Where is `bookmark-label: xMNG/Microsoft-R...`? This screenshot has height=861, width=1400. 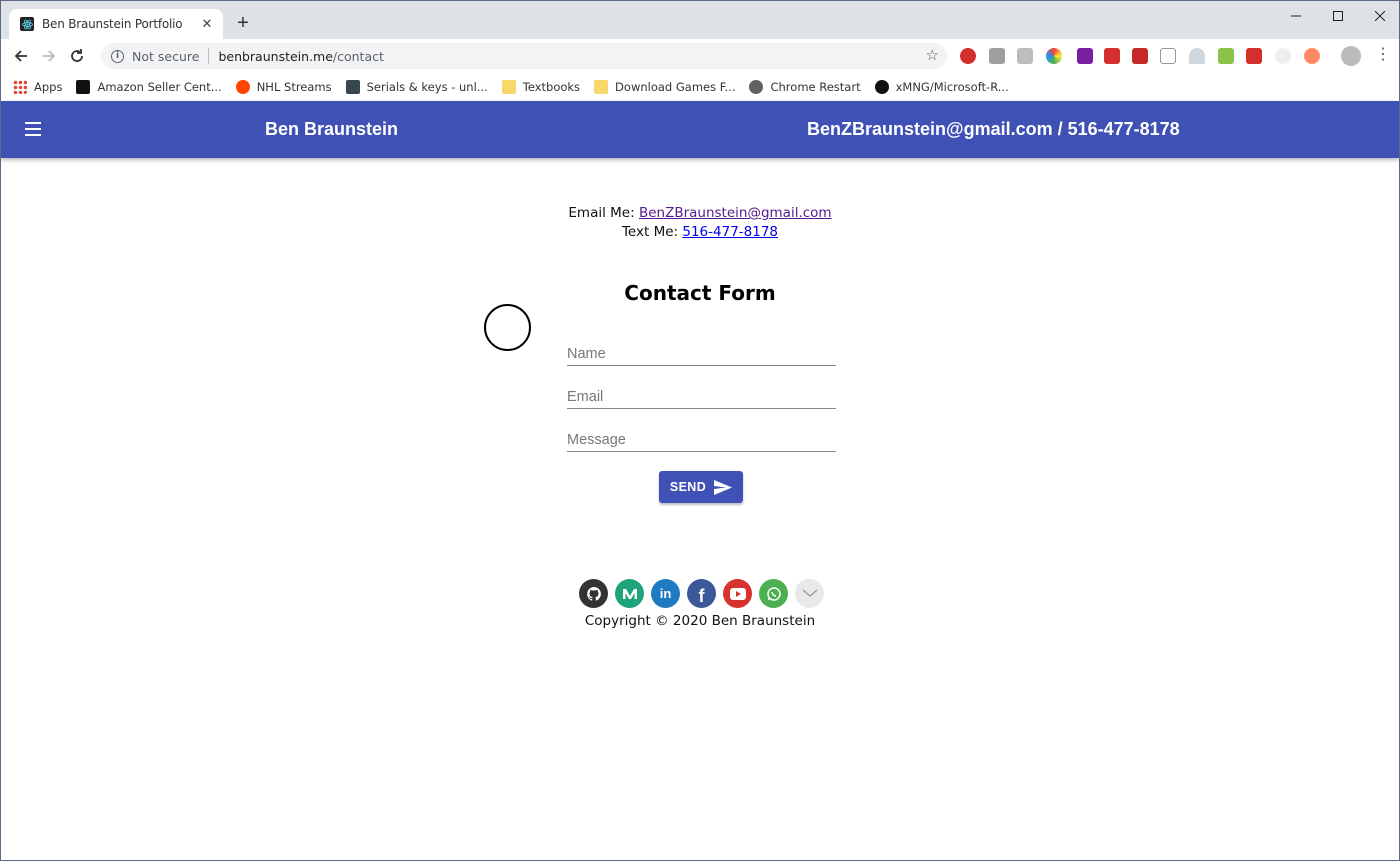
bookmark-label: xMNG/Microsoft-R... is located at coordinates (952, 87).